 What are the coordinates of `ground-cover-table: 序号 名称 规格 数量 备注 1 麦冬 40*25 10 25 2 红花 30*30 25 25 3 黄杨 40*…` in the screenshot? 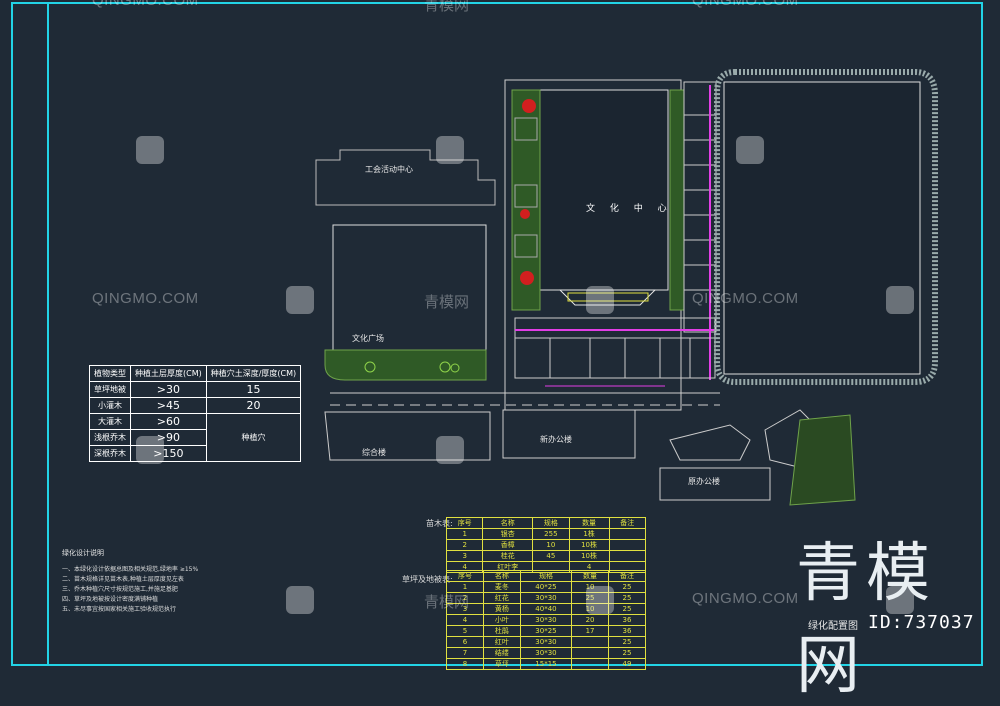 It's located at (546, 620).